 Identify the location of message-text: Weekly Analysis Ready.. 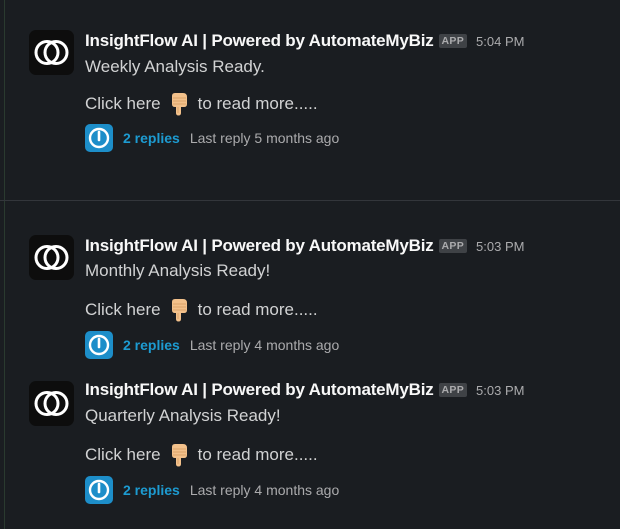
(175, 66).